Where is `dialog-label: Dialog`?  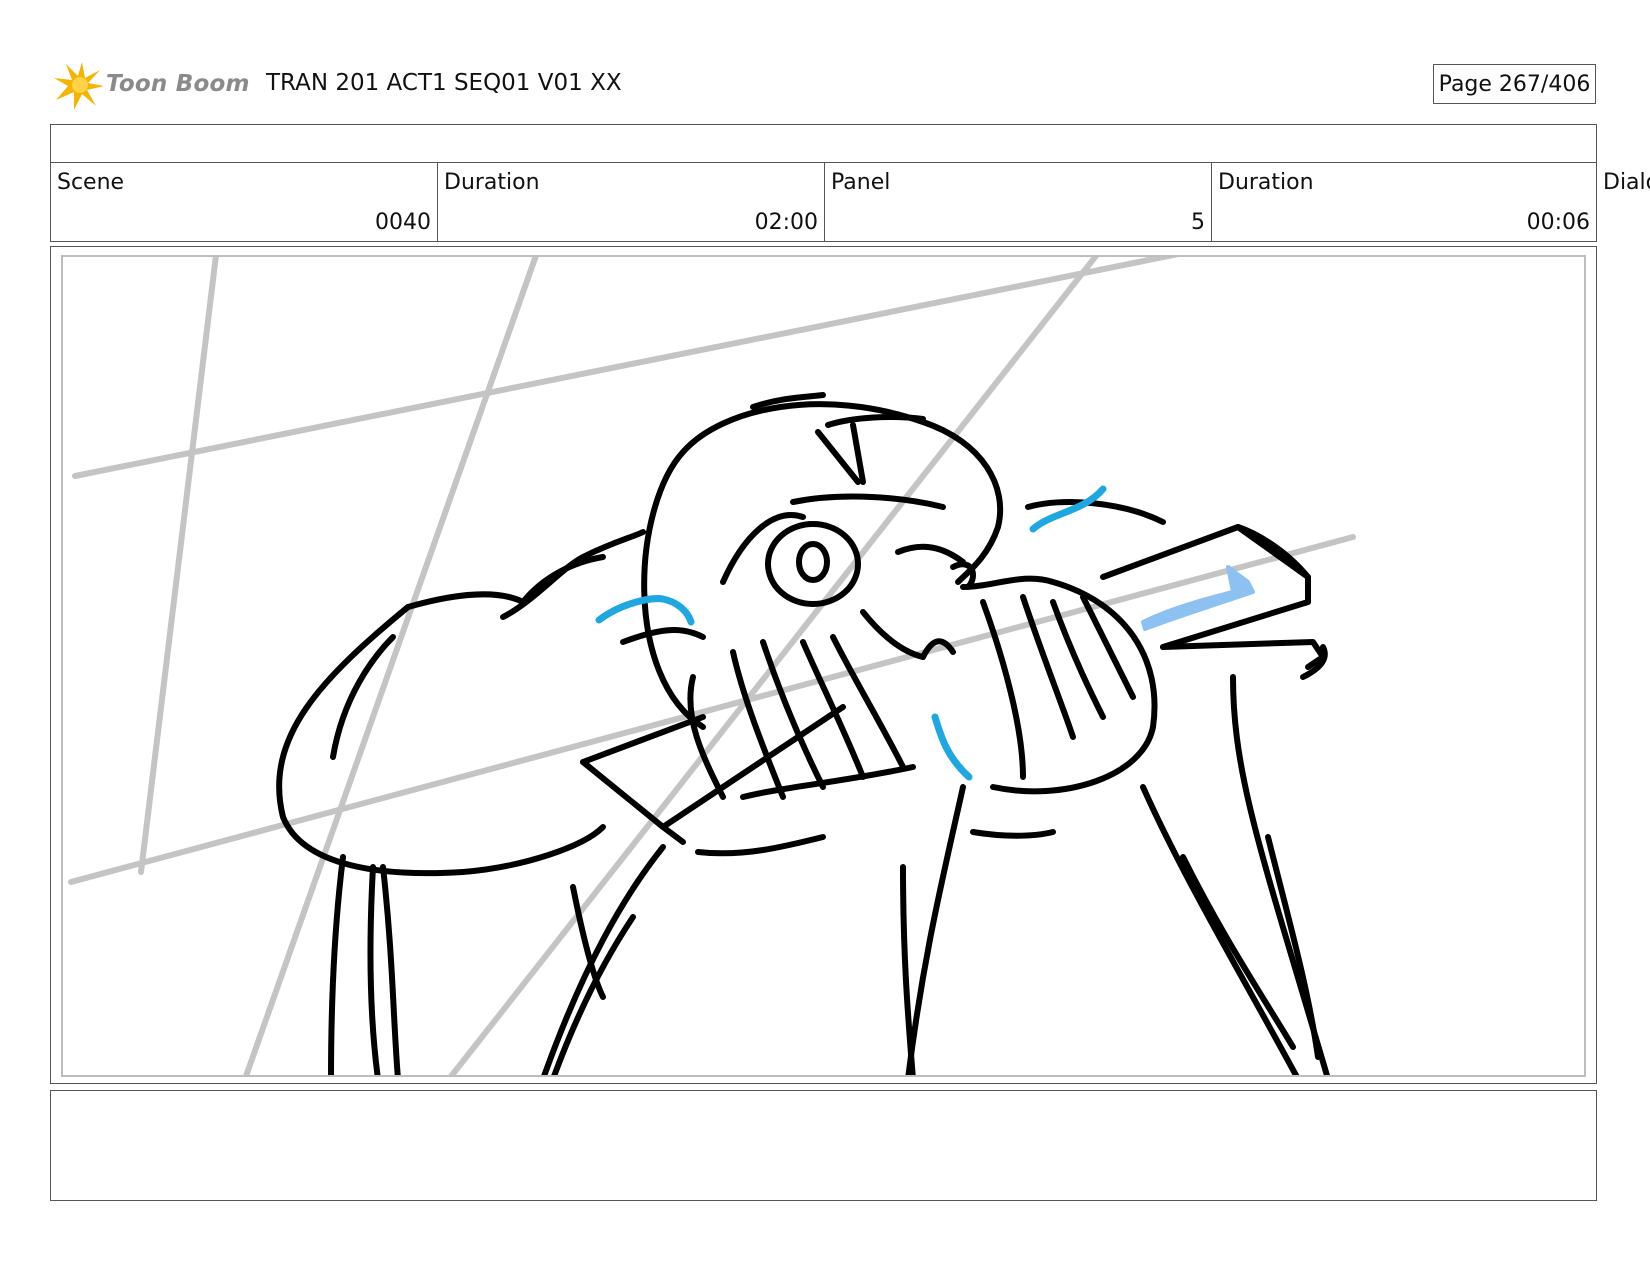 dialog-label: Dialog is located at coordinates (1626, 182).